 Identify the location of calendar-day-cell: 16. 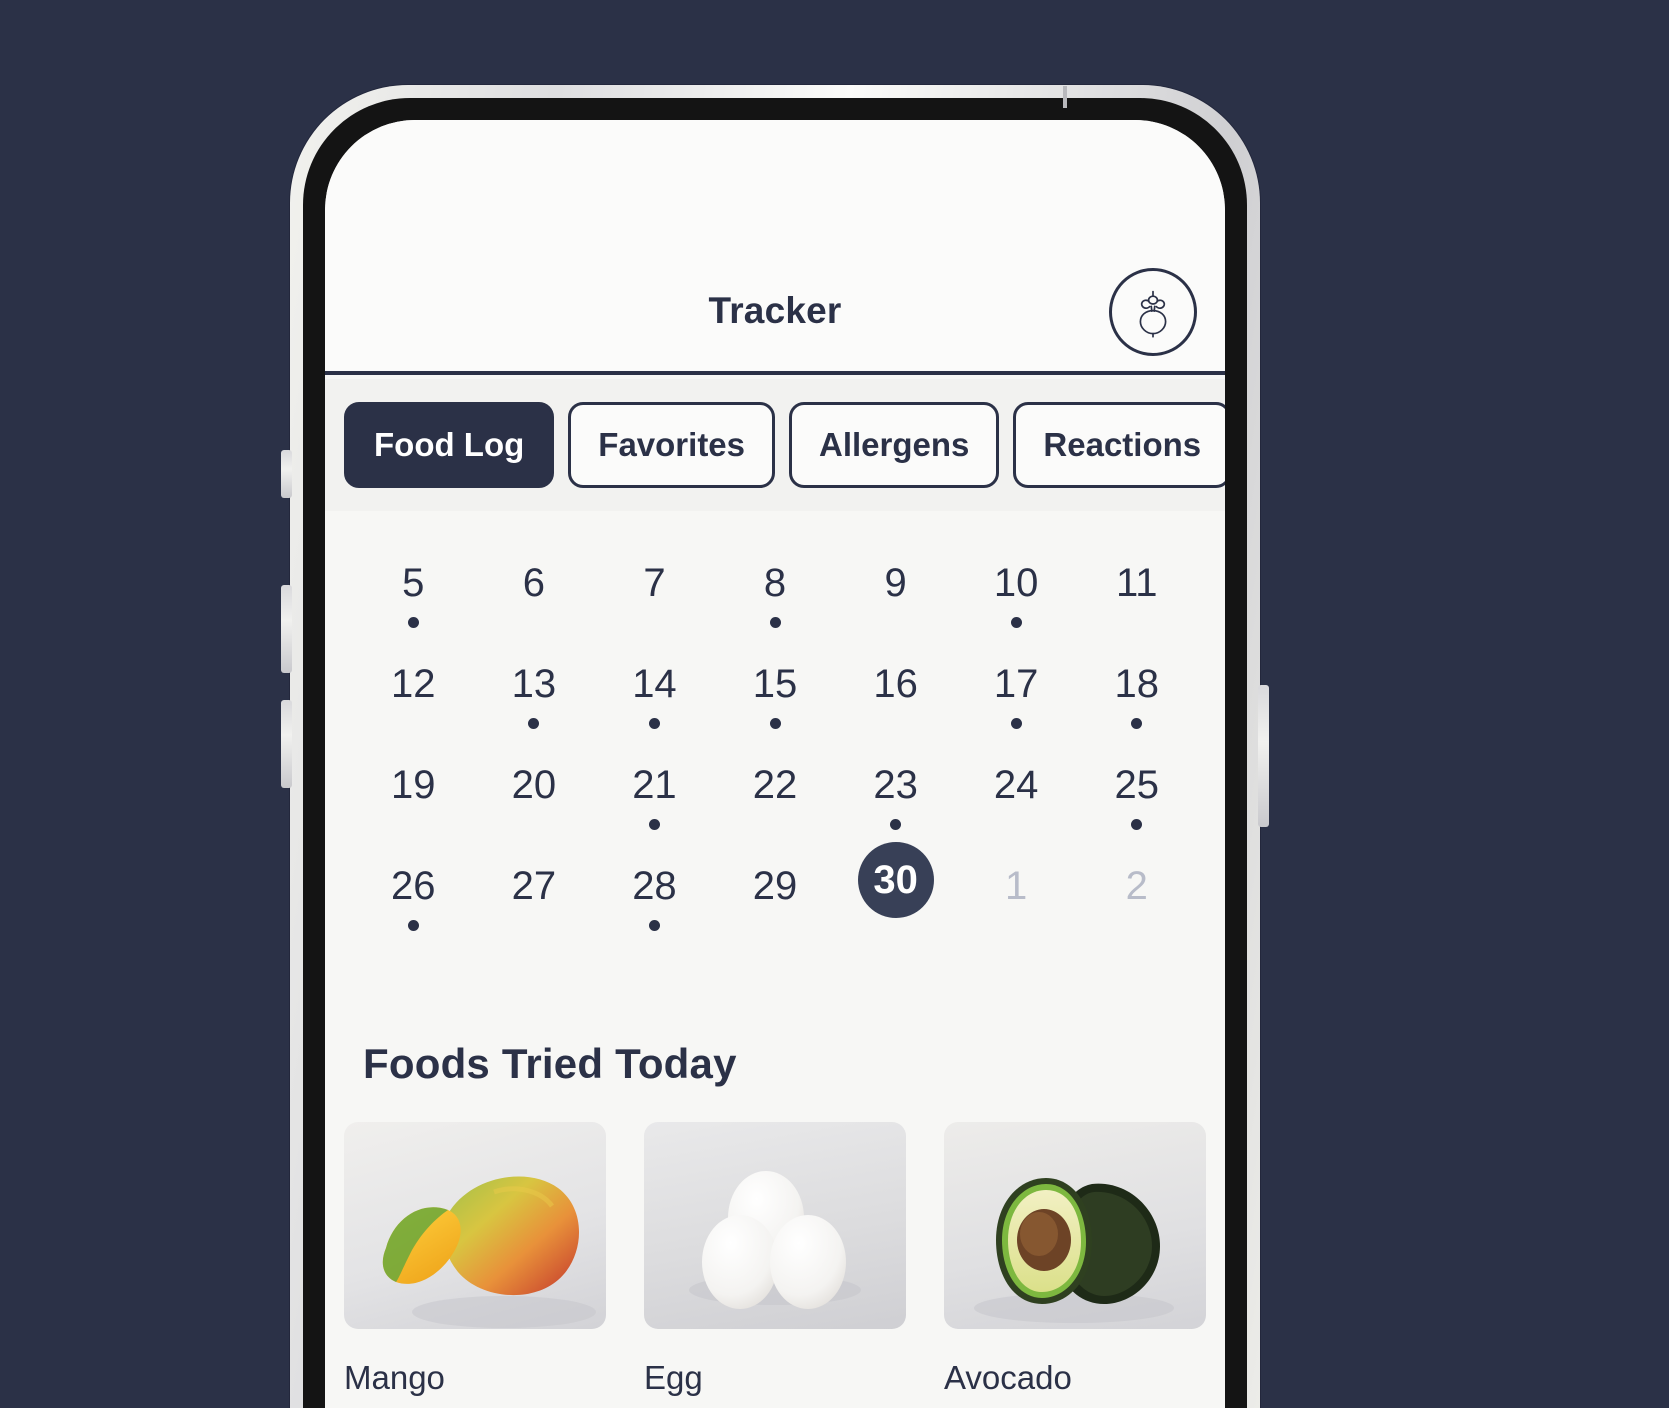
(895, 690).